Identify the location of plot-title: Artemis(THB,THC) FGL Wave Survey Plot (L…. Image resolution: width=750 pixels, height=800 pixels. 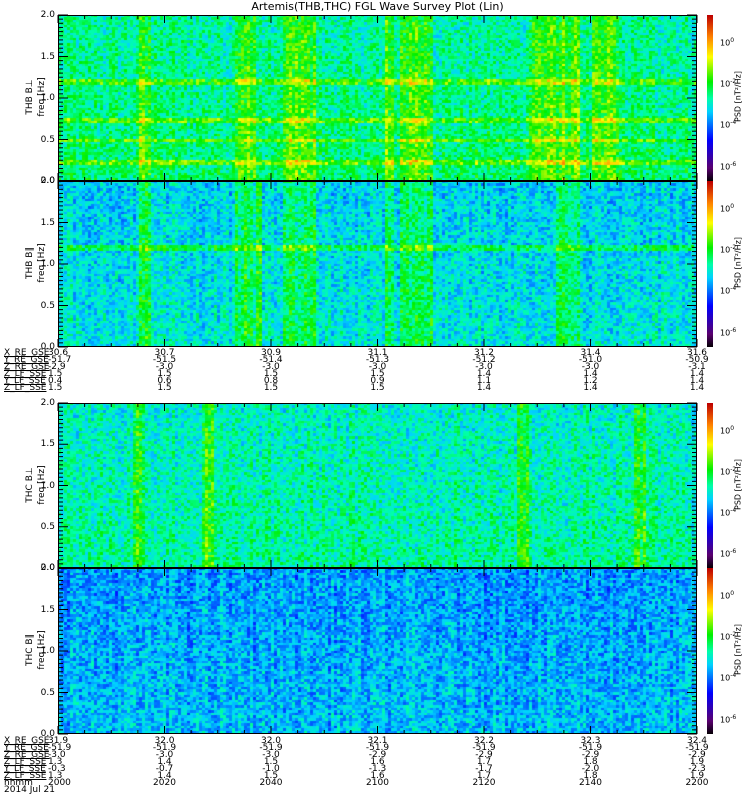
(377, 6).